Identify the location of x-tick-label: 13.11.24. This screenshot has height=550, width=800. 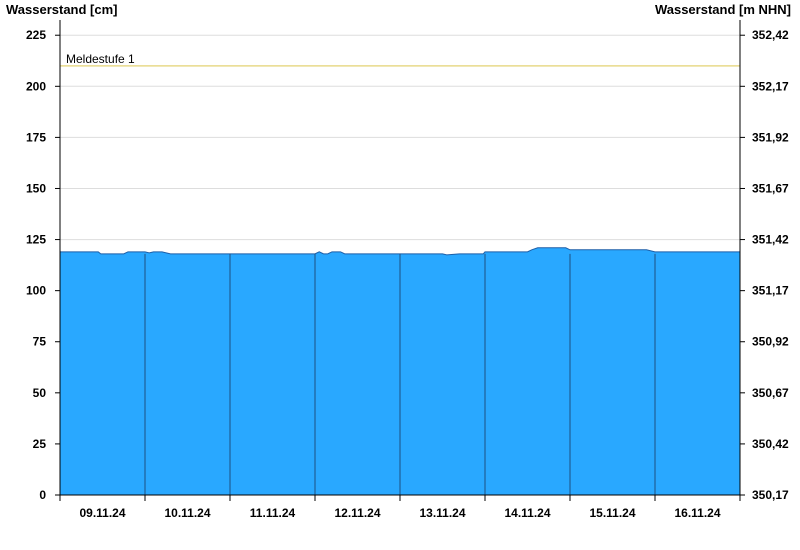
(442, 513).